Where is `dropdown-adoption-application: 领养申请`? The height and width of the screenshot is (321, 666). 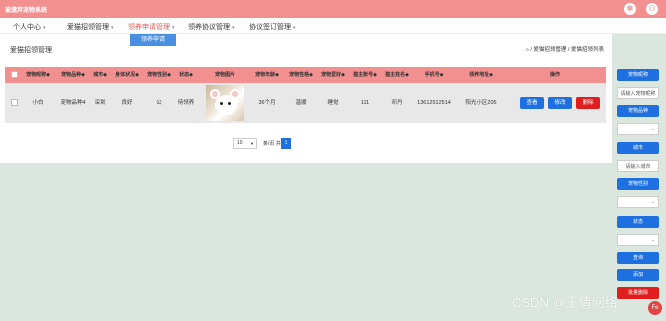 dropdown-adoption-application: 领养申请 is located at coordinates (153, 40).